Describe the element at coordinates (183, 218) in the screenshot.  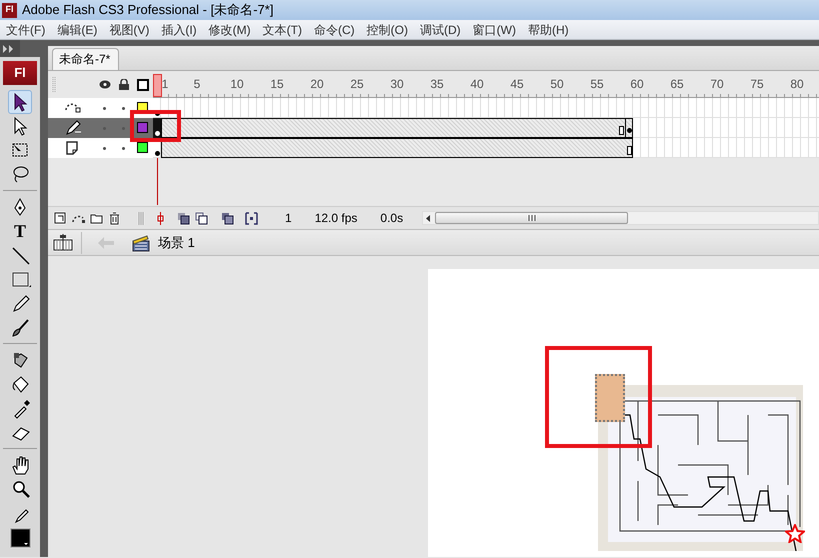
I see `onion-skin-icon` at that location.